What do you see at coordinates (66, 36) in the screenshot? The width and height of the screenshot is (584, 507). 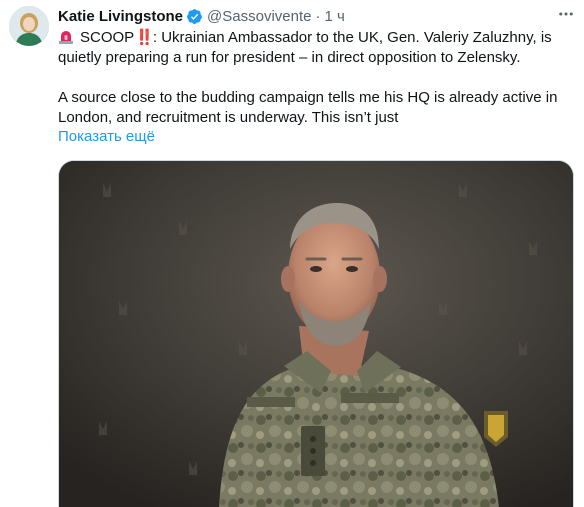 I see `siren-icon` at bounding box center [66, 36].